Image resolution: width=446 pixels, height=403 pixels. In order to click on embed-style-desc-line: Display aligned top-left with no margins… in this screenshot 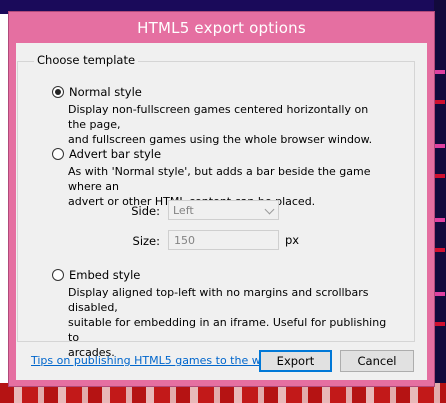, I will do `click(218, 300)`.